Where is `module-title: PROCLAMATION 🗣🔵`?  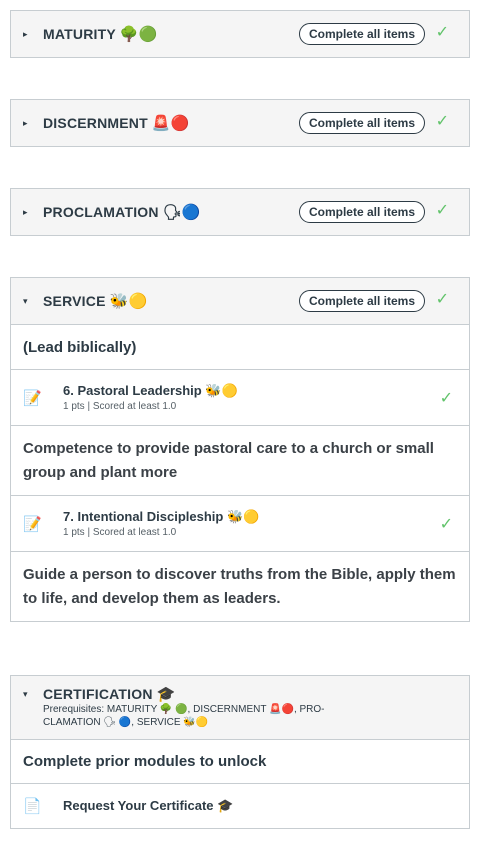 module-title: PROCLAMATION 🗣🔵 is located at coordinates (122, 212).